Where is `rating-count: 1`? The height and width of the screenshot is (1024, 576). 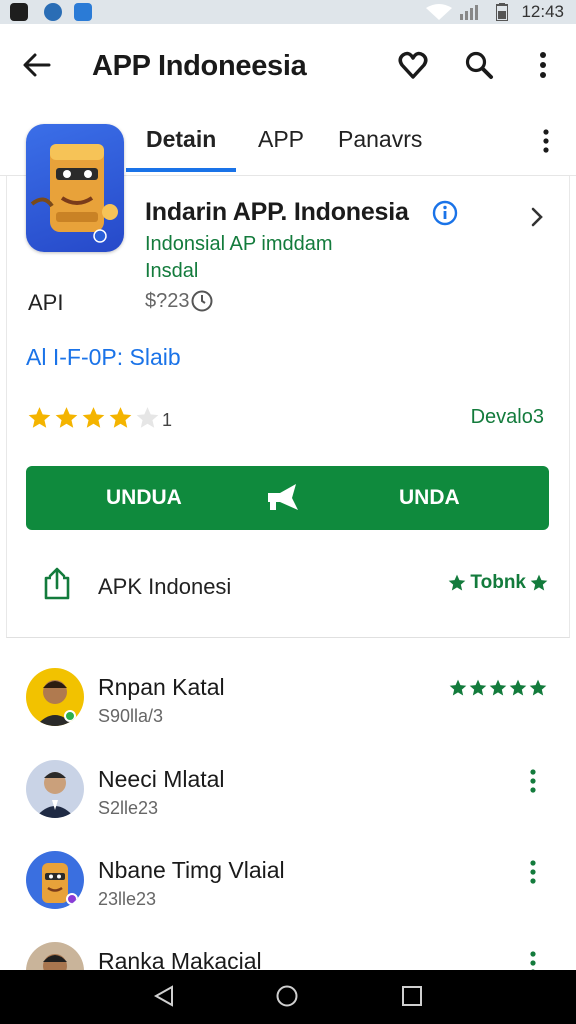
rating-count: 1 is located at coordinates (167, 420).